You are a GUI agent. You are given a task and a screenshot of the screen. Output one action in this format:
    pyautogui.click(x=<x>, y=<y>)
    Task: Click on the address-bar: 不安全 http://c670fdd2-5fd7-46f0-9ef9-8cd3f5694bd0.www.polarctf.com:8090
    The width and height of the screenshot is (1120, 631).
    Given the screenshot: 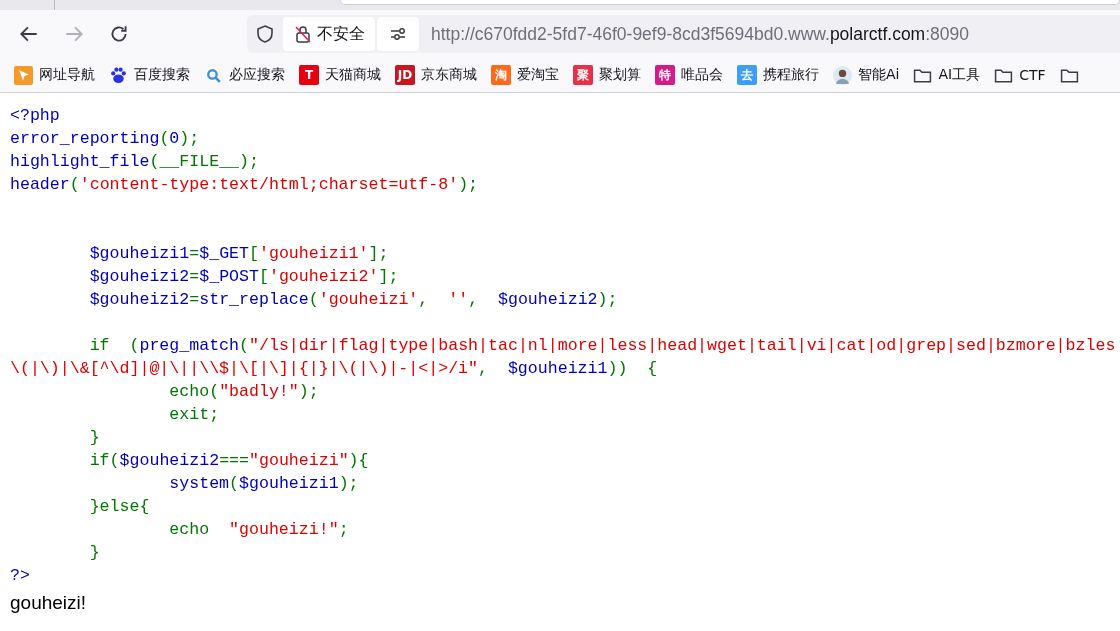 What is the action you would take?
    pyautogui.click(x=683, y=34)
    